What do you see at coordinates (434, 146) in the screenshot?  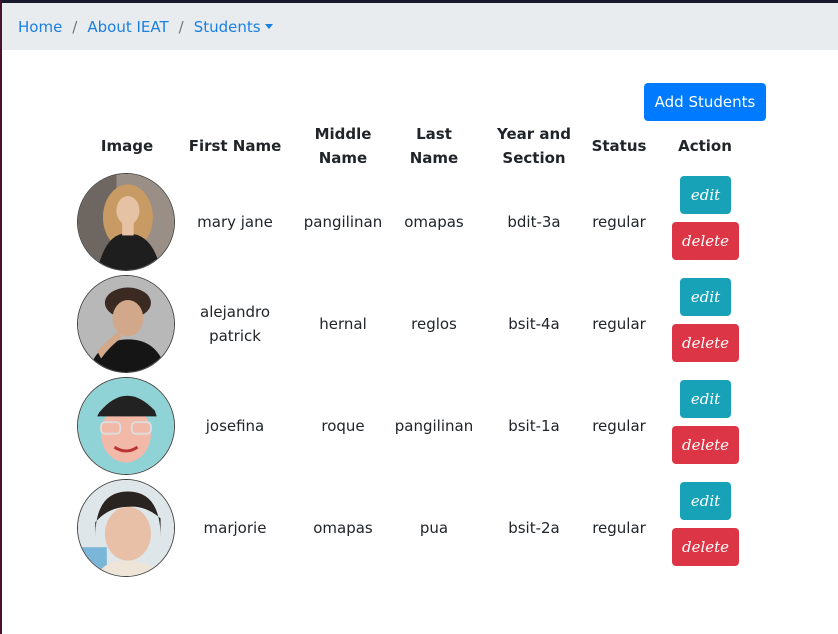 I see `header-last-name: Last Name` at bounding box center [434, 146].